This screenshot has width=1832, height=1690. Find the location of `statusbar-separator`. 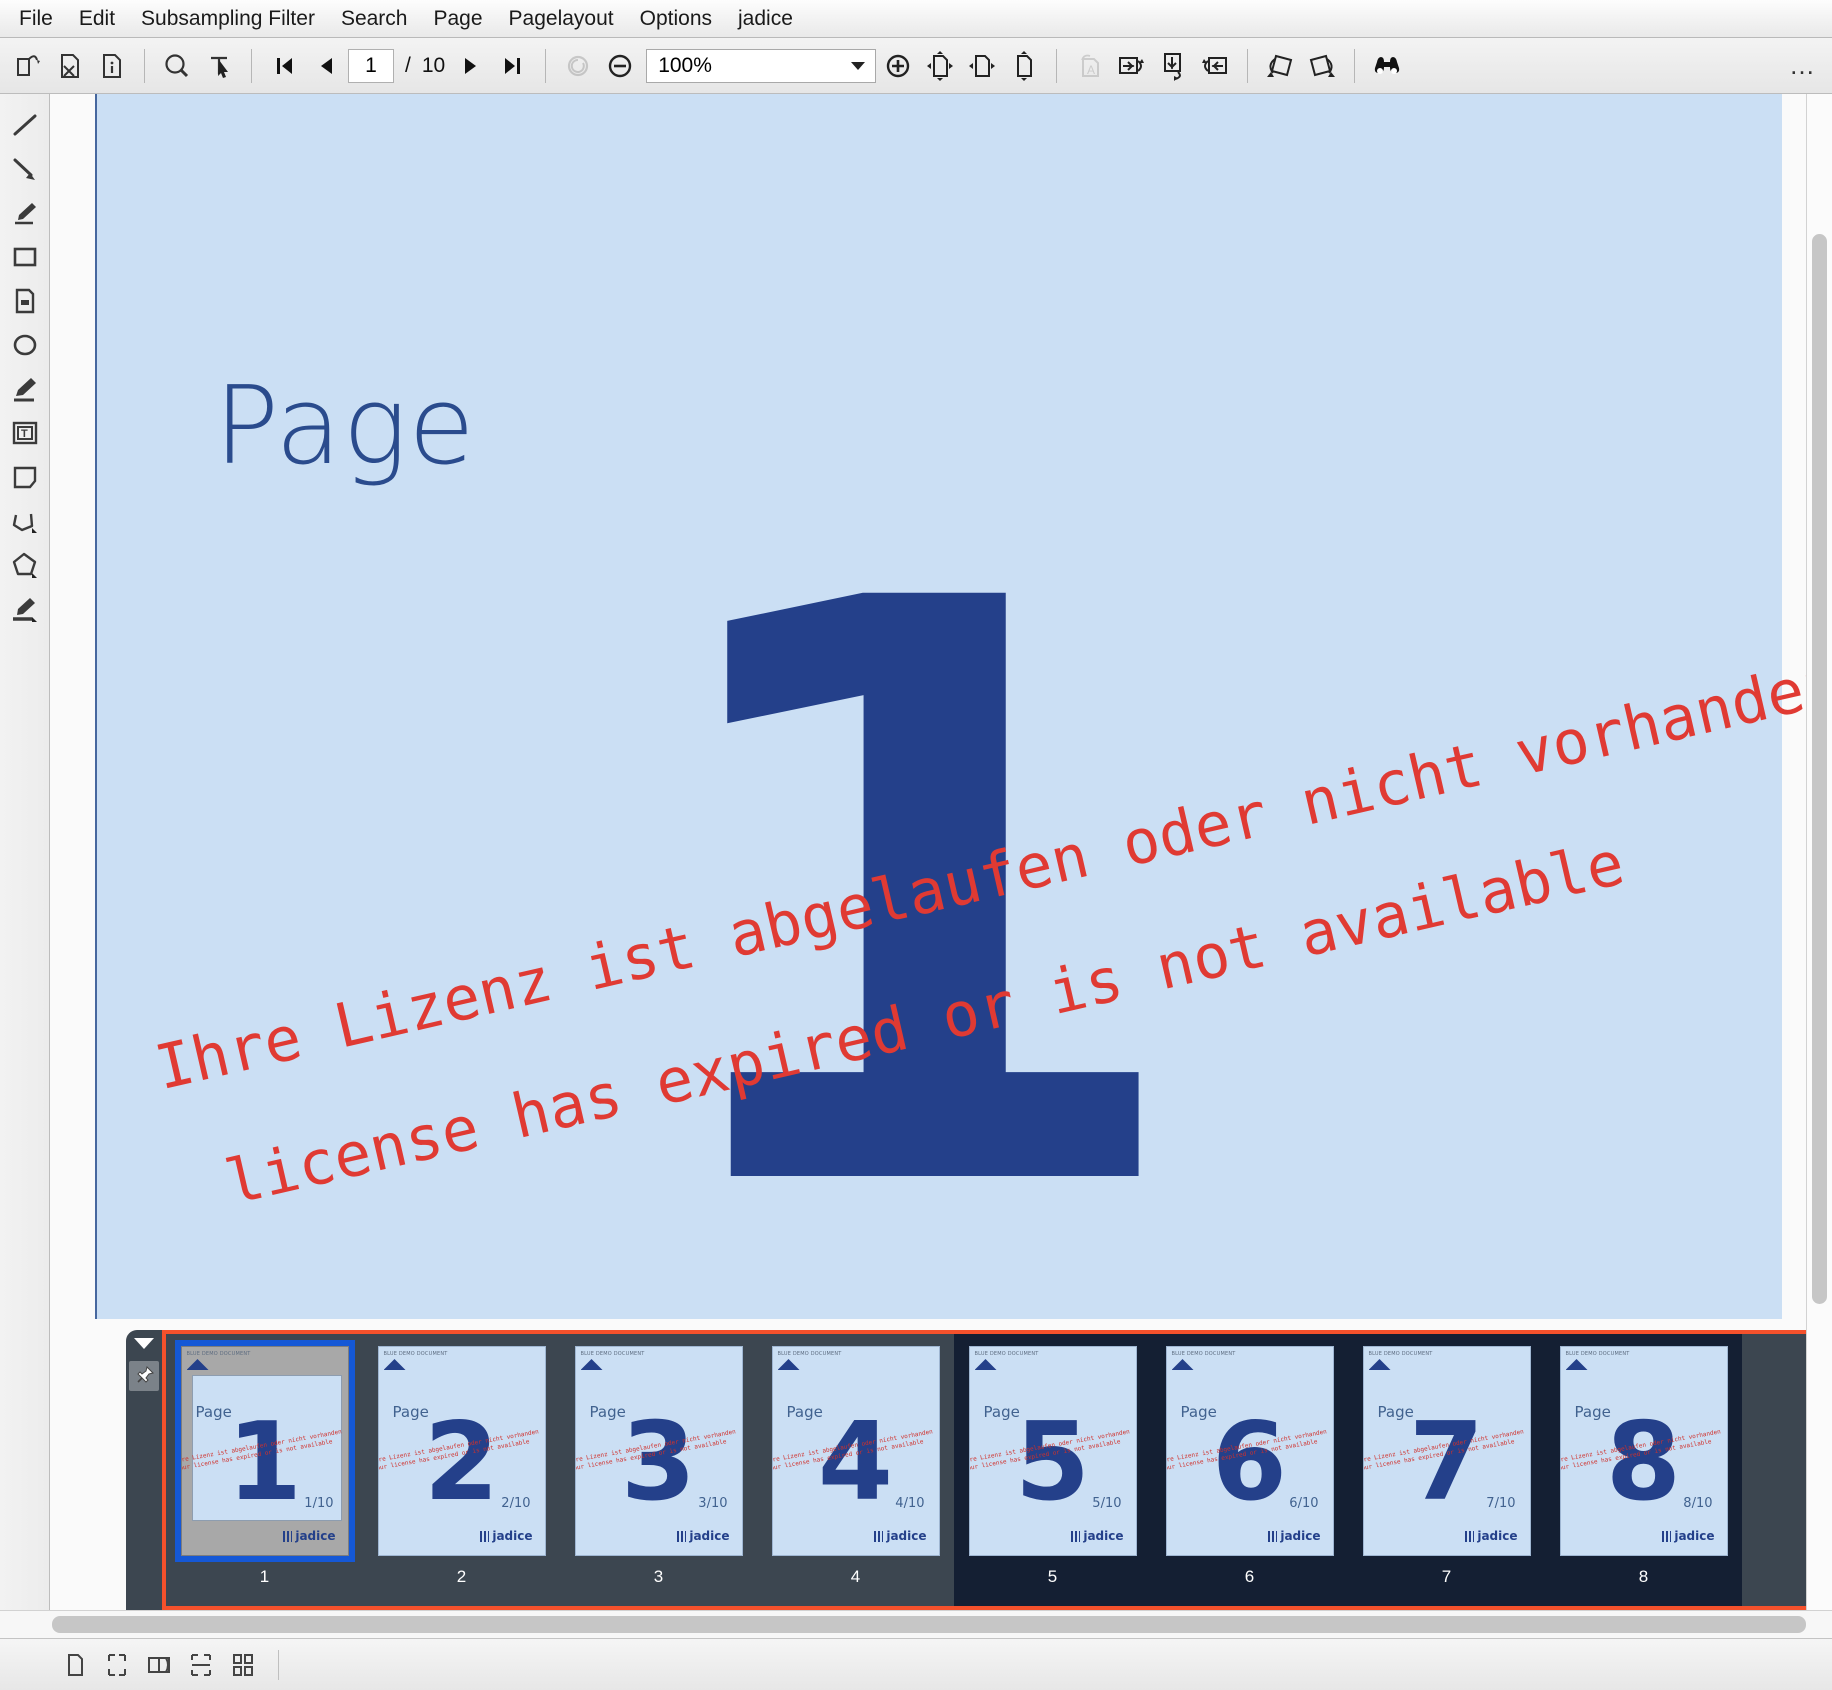

statusbar-separator is located at coordinates (278, 1664).